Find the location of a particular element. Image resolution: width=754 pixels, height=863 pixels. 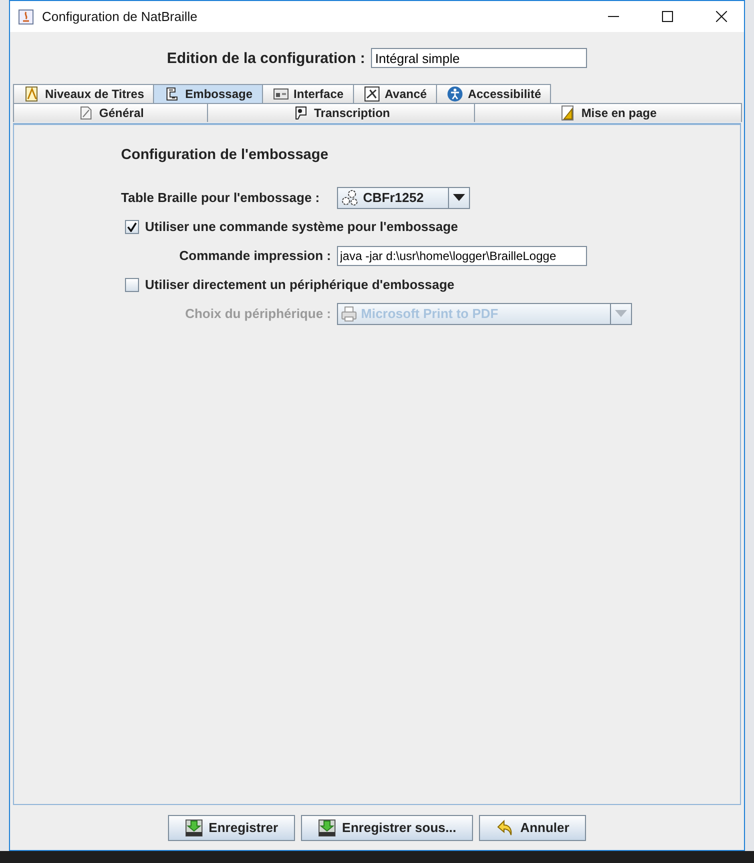

tab: Avancé is located at coordinates (394, 93).